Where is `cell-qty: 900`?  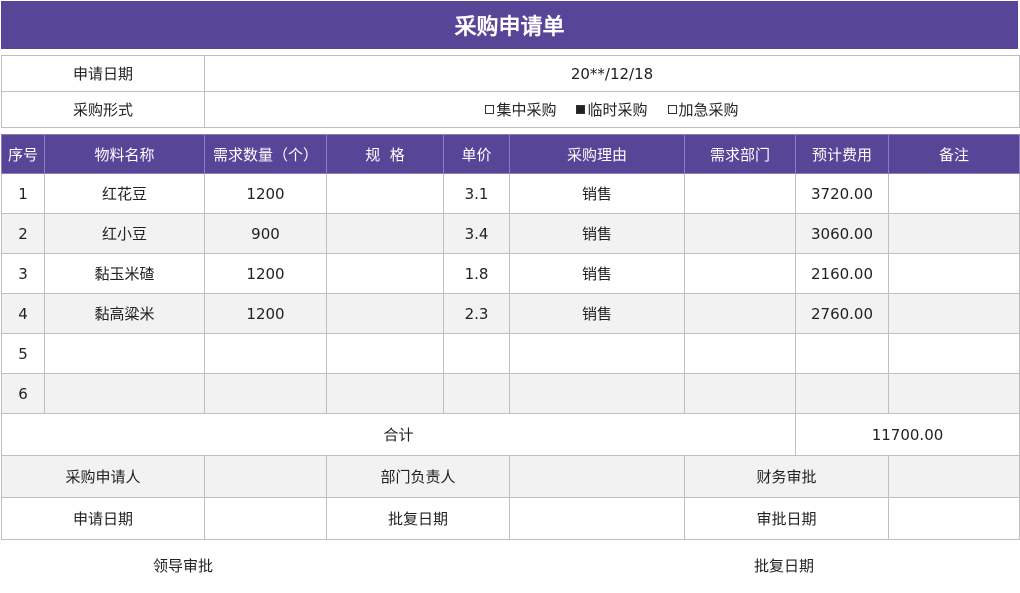
cell-qty: 900 is located at coordinates (265, 233).